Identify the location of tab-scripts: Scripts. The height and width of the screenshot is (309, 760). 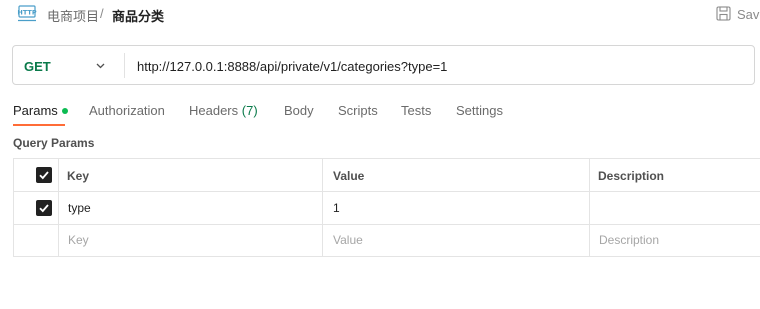
(358, 110).